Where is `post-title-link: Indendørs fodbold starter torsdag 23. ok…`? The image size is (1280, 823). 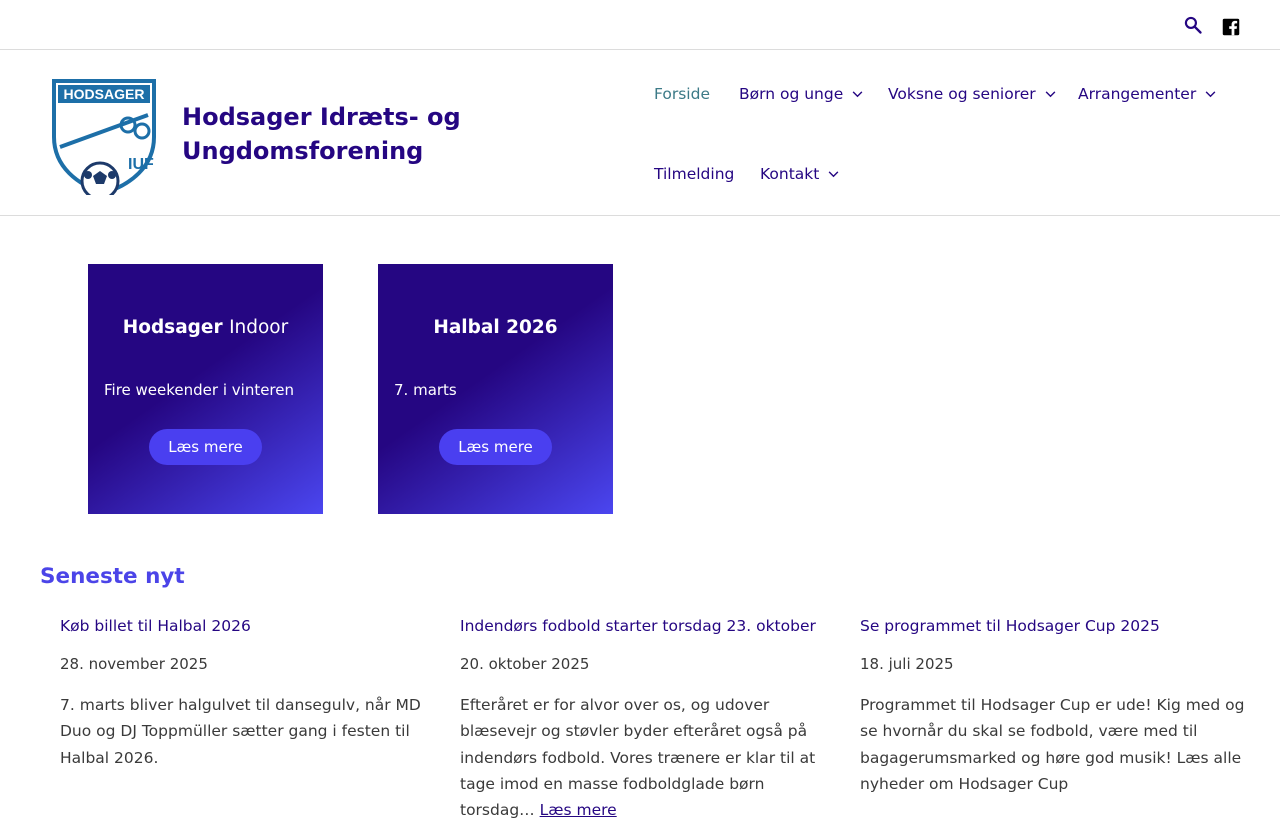
post-title-link: Indendørs fodbold starter torsdag 23. ok… is located at coordinates (645, 626).